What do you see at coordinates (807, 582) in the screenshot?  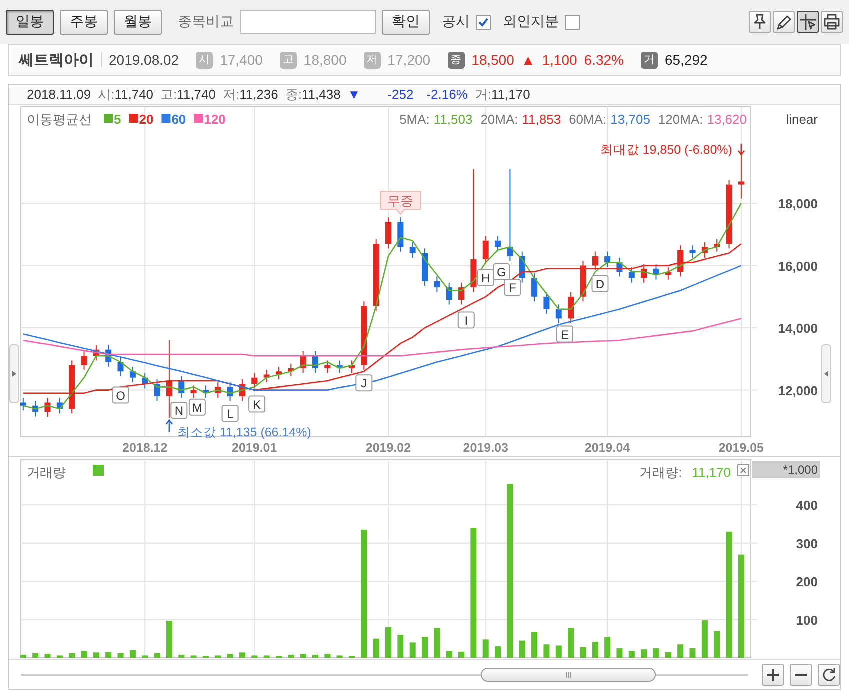 I see `axis-label: 200` at bounding box center [807, 582].